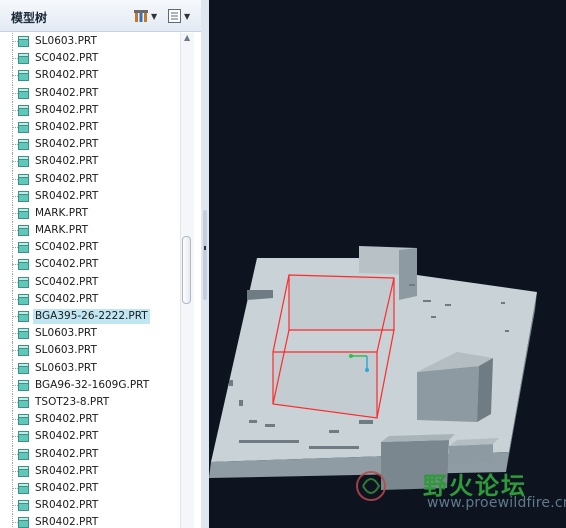 Image resolution: width=566 pixels, height=528 pixels. I want to click on show-list-icon, so click(174, 16).